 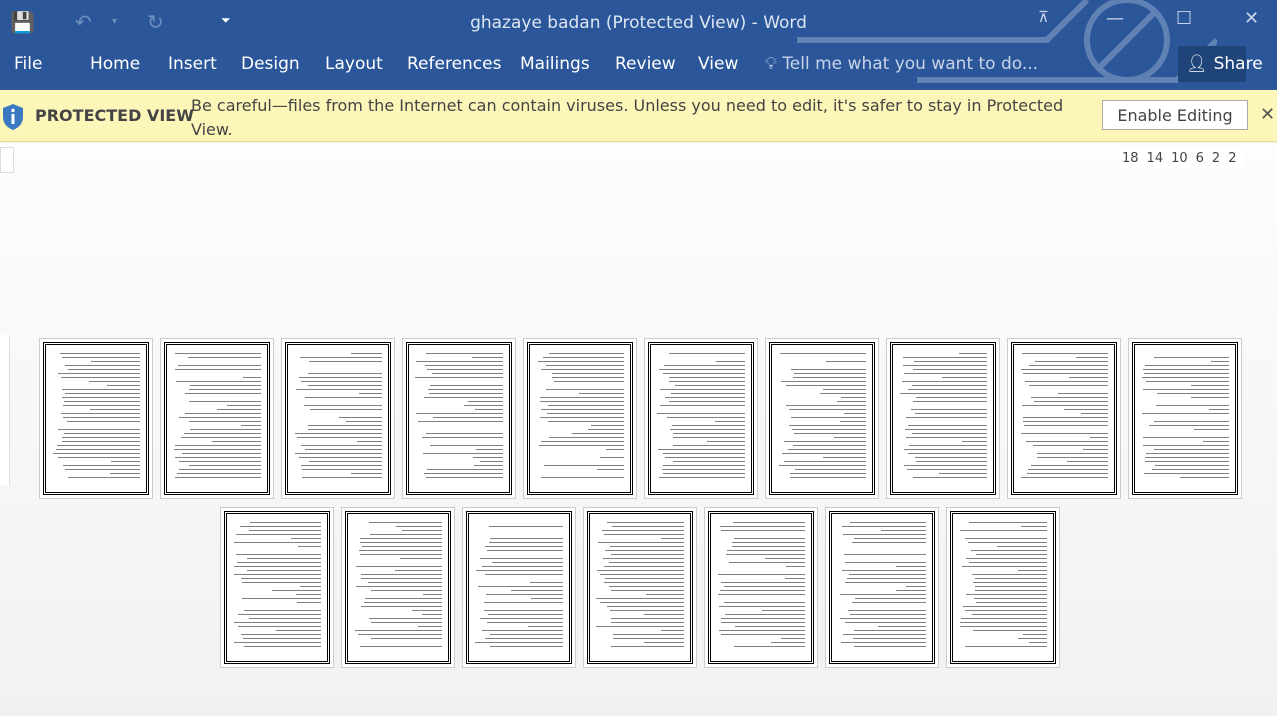 What do you see at coordinates (115, 64) in the screenshot?
I see `tab-home: Home` at bounding box center [115, 64].